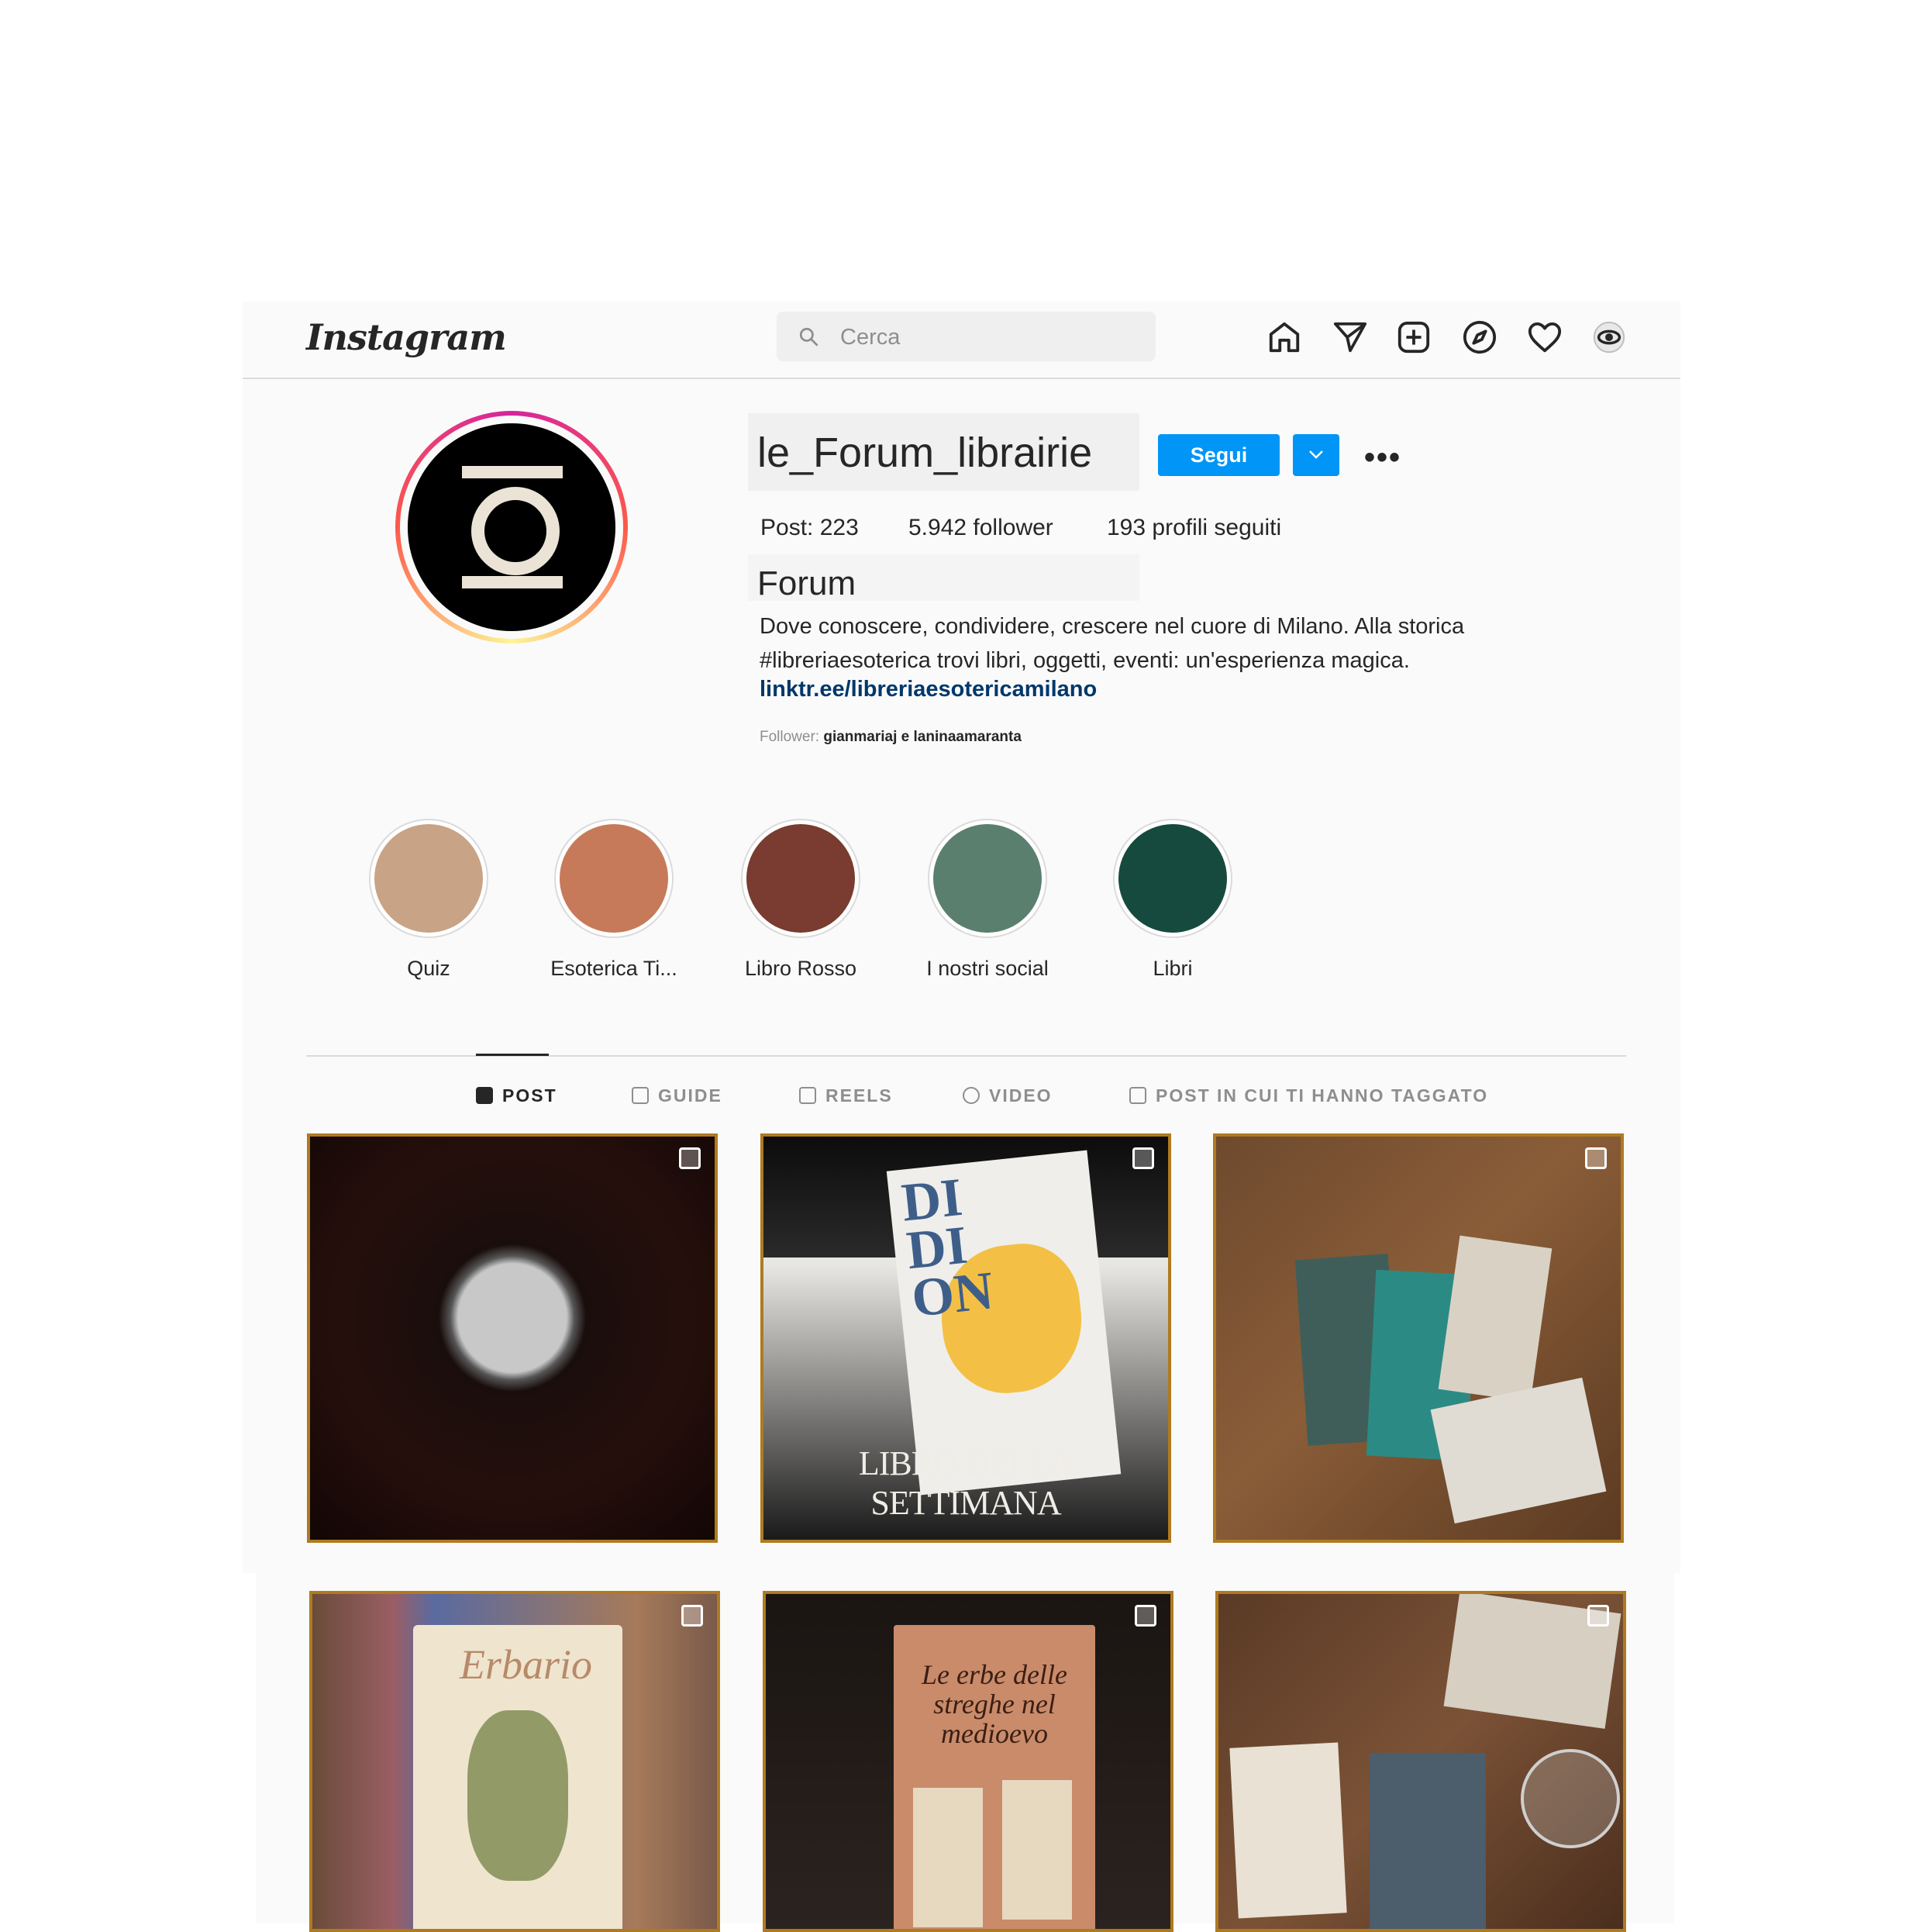 The height and width of the screenshot is (1932, 1923). Describe the element at coordinates (1219, 455) in the screenshot. I see `follow-button: Segui` at that location.